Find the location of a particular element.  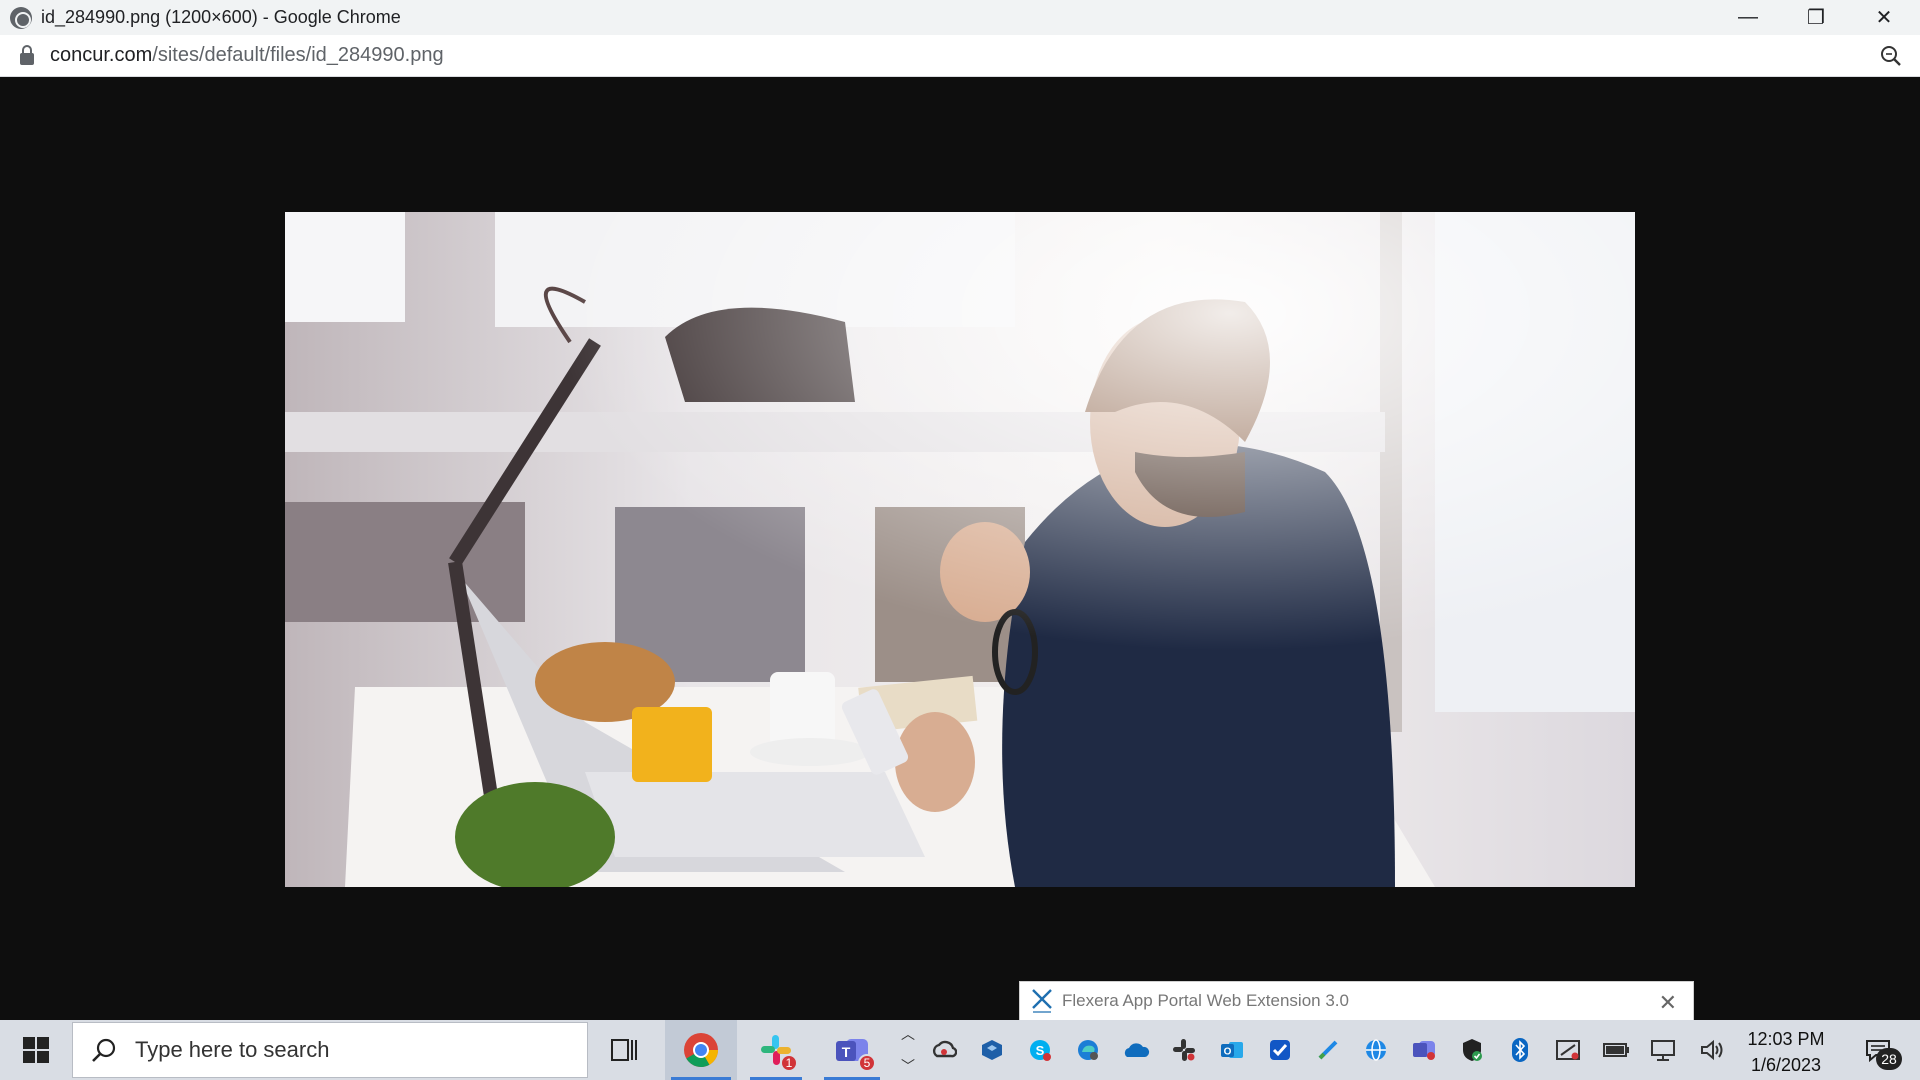

edge-icon is located at coordinates (1088, 1050).